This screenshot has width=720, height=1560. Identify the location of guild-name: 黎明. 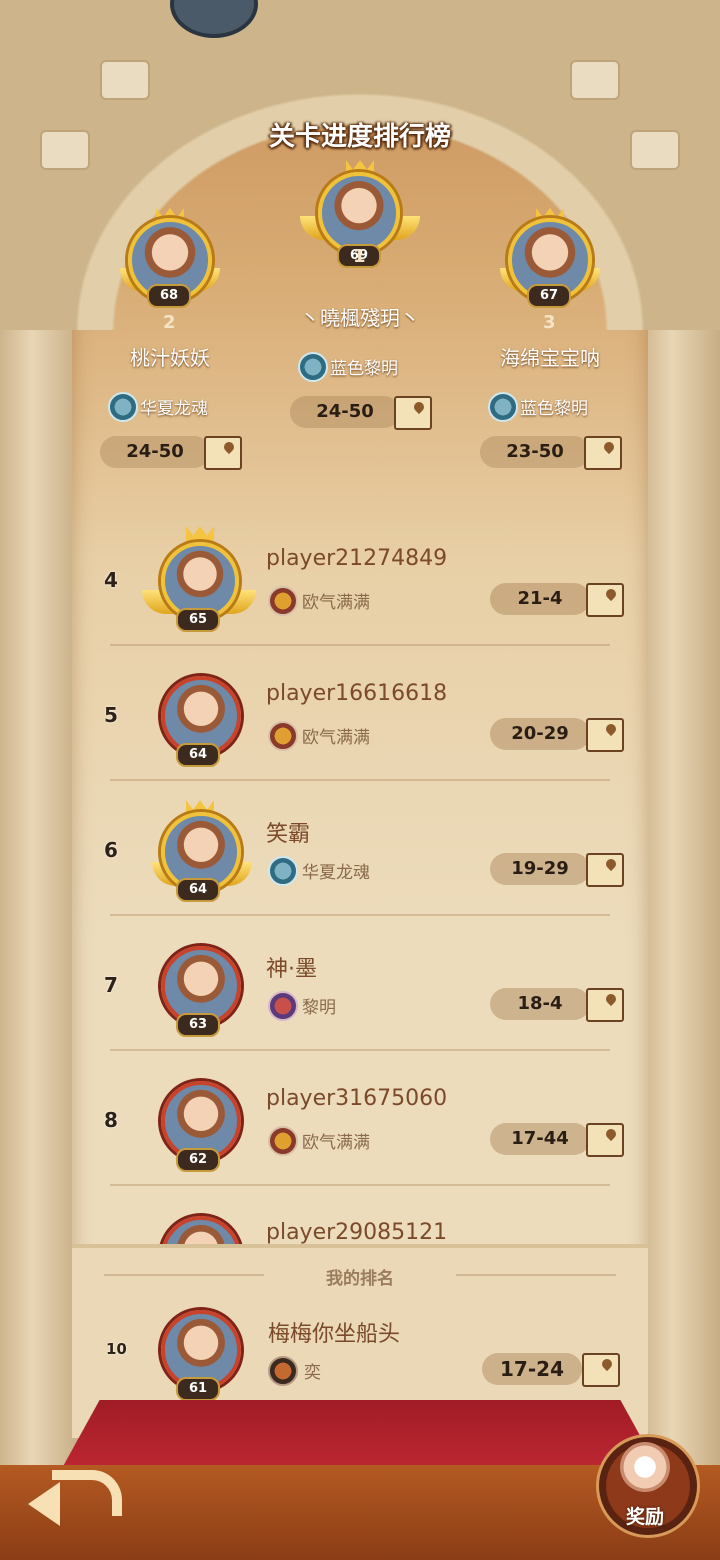
(319, 1008).